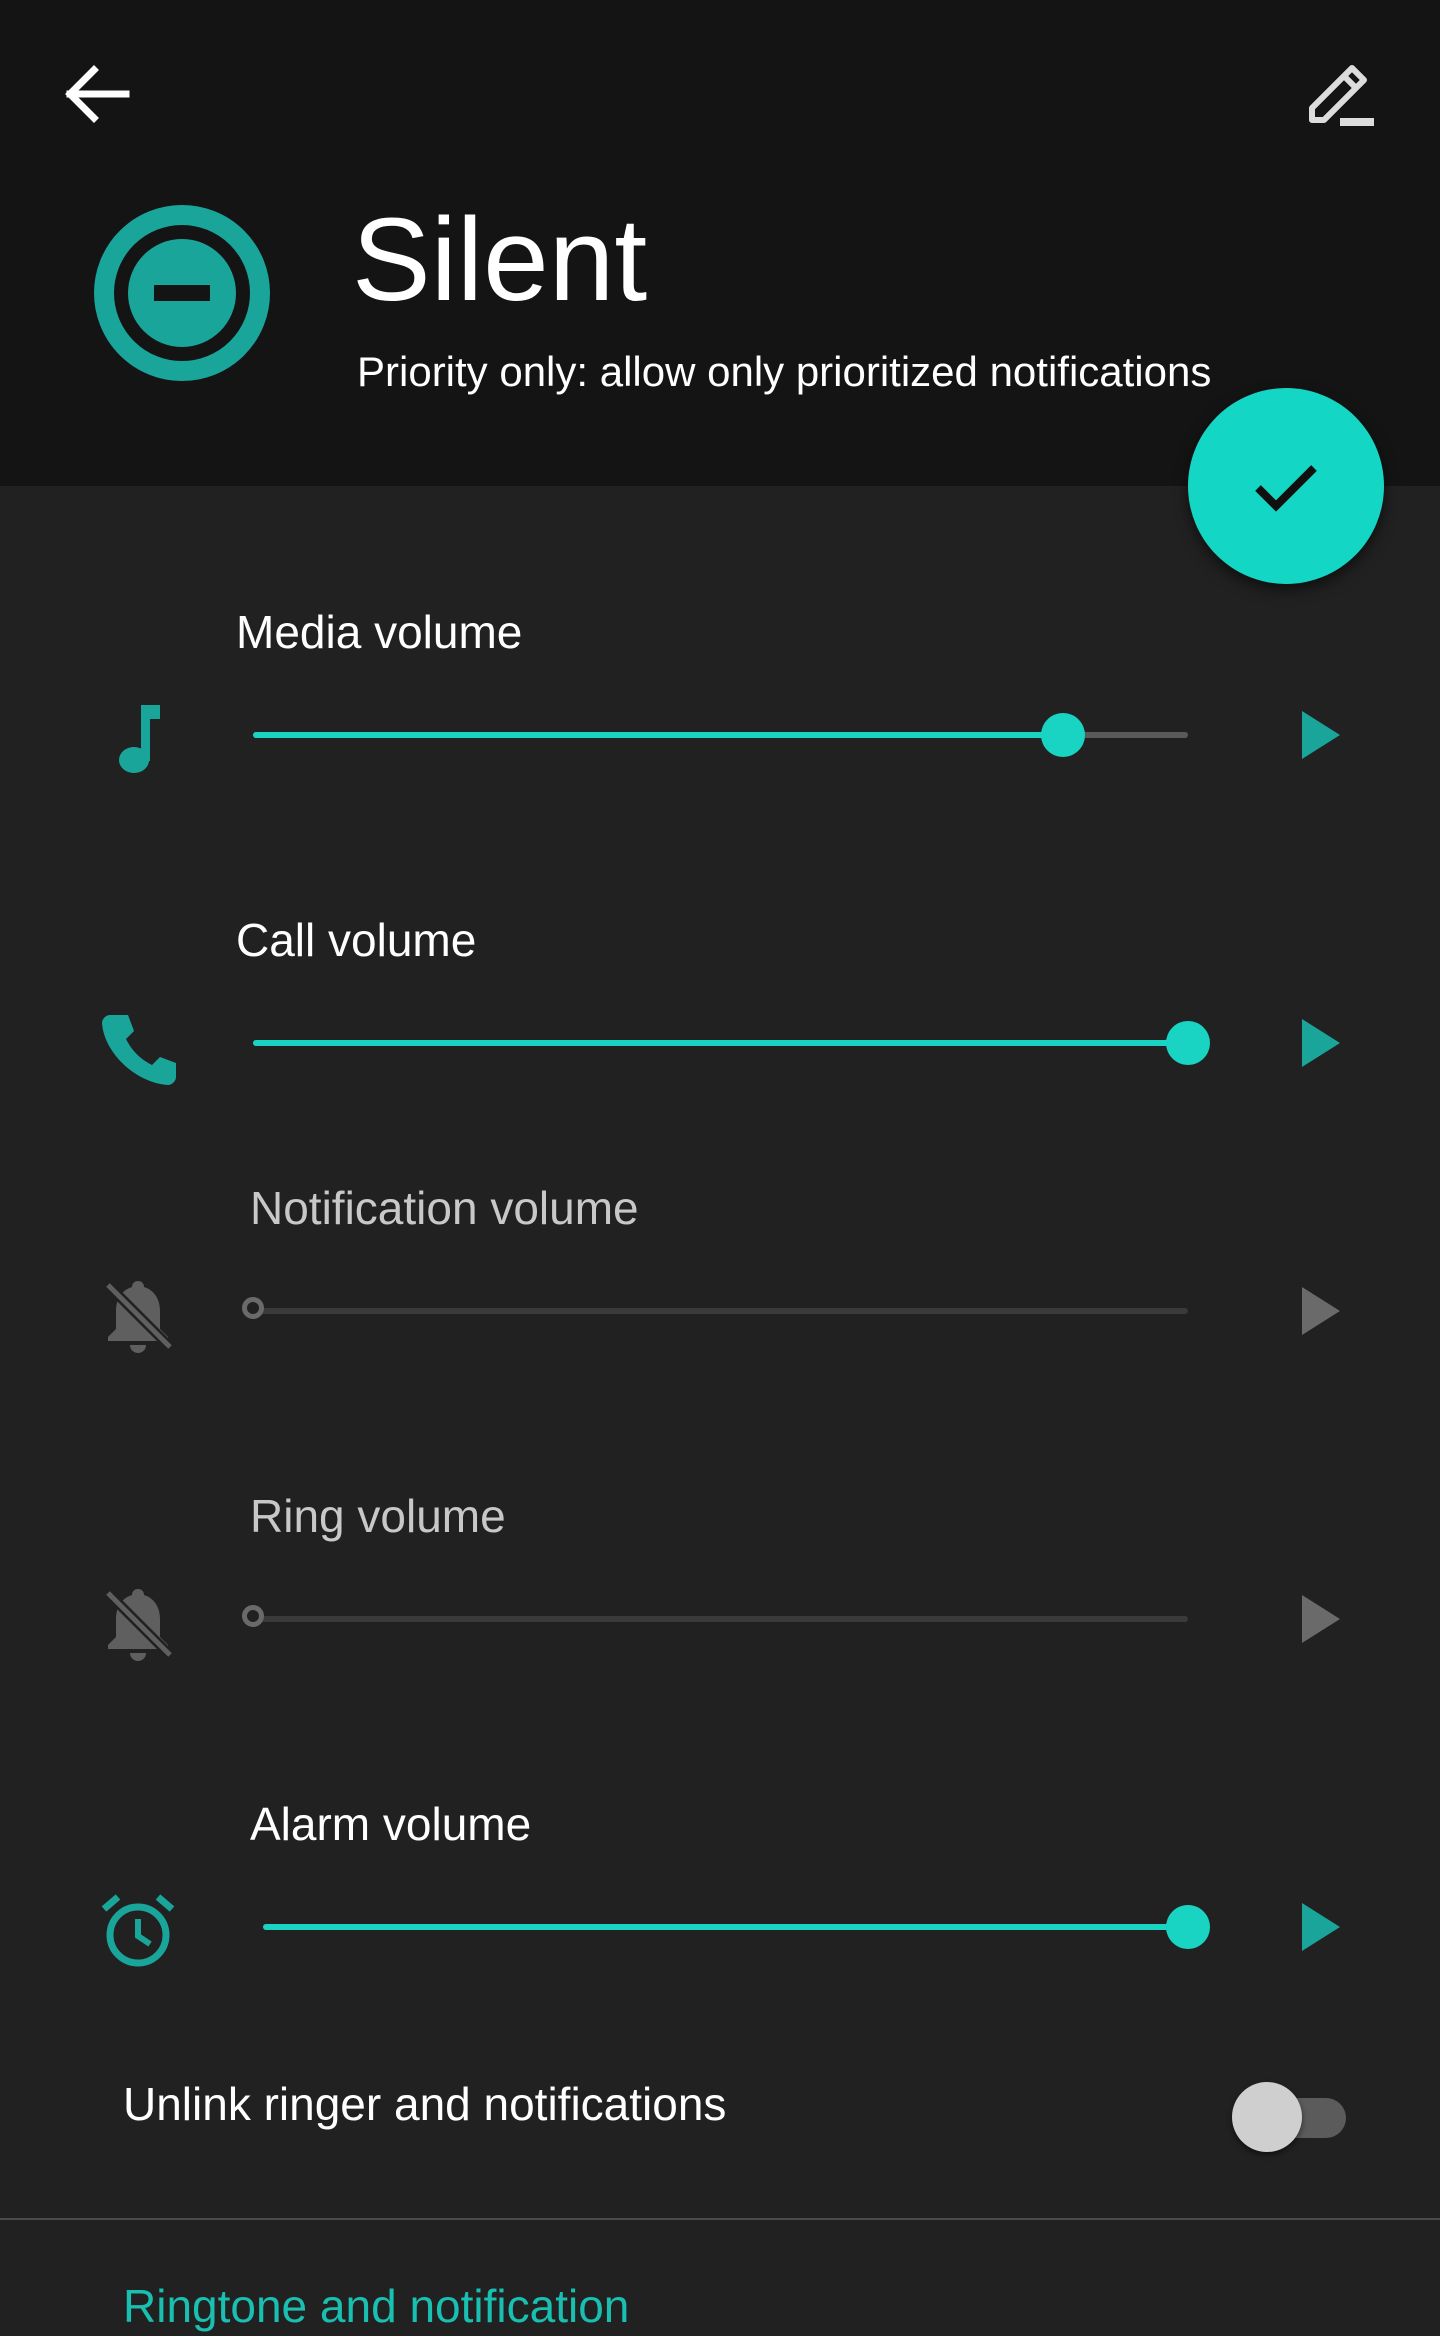 This screenshot has width=1440, height=2336. I want to click on music-note-icon, so click(138, 739).